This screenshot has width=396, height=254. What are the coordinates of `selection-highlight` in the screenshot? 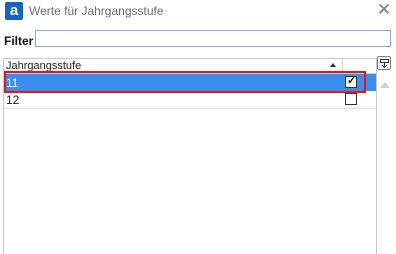 It's located at (185, 82).